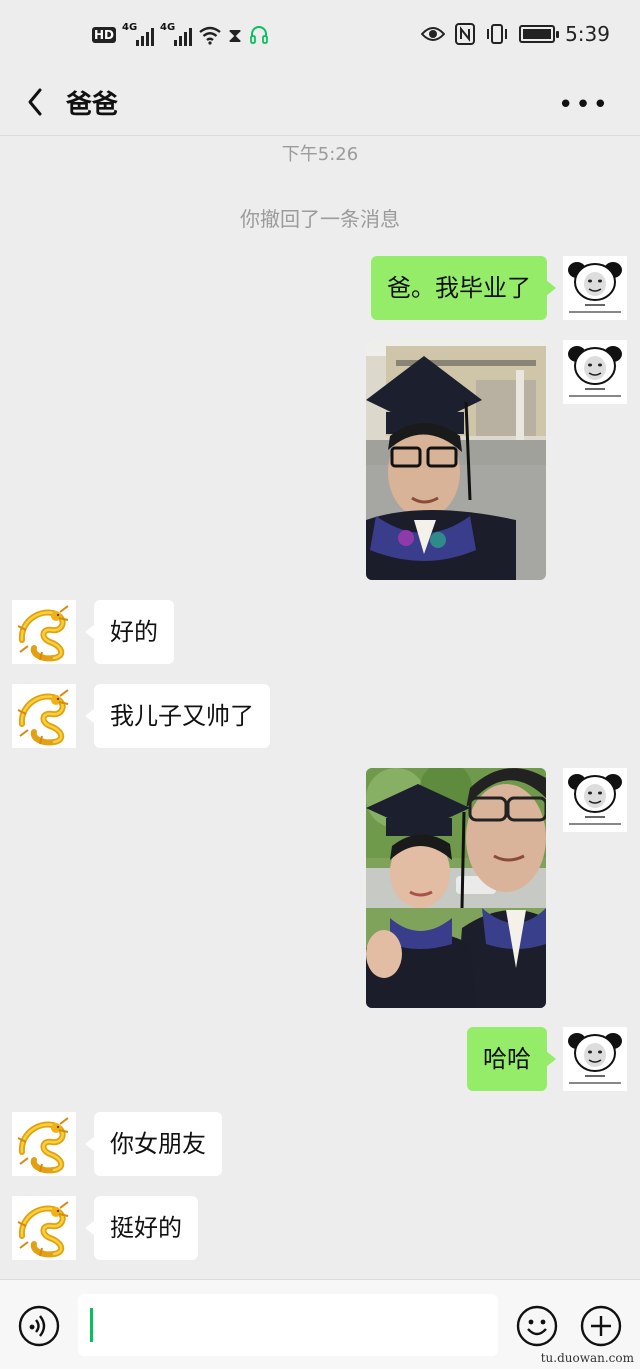  Describe the element at coordinates (601, 1326) in the screenshot. I see `plus-icon` at that location.